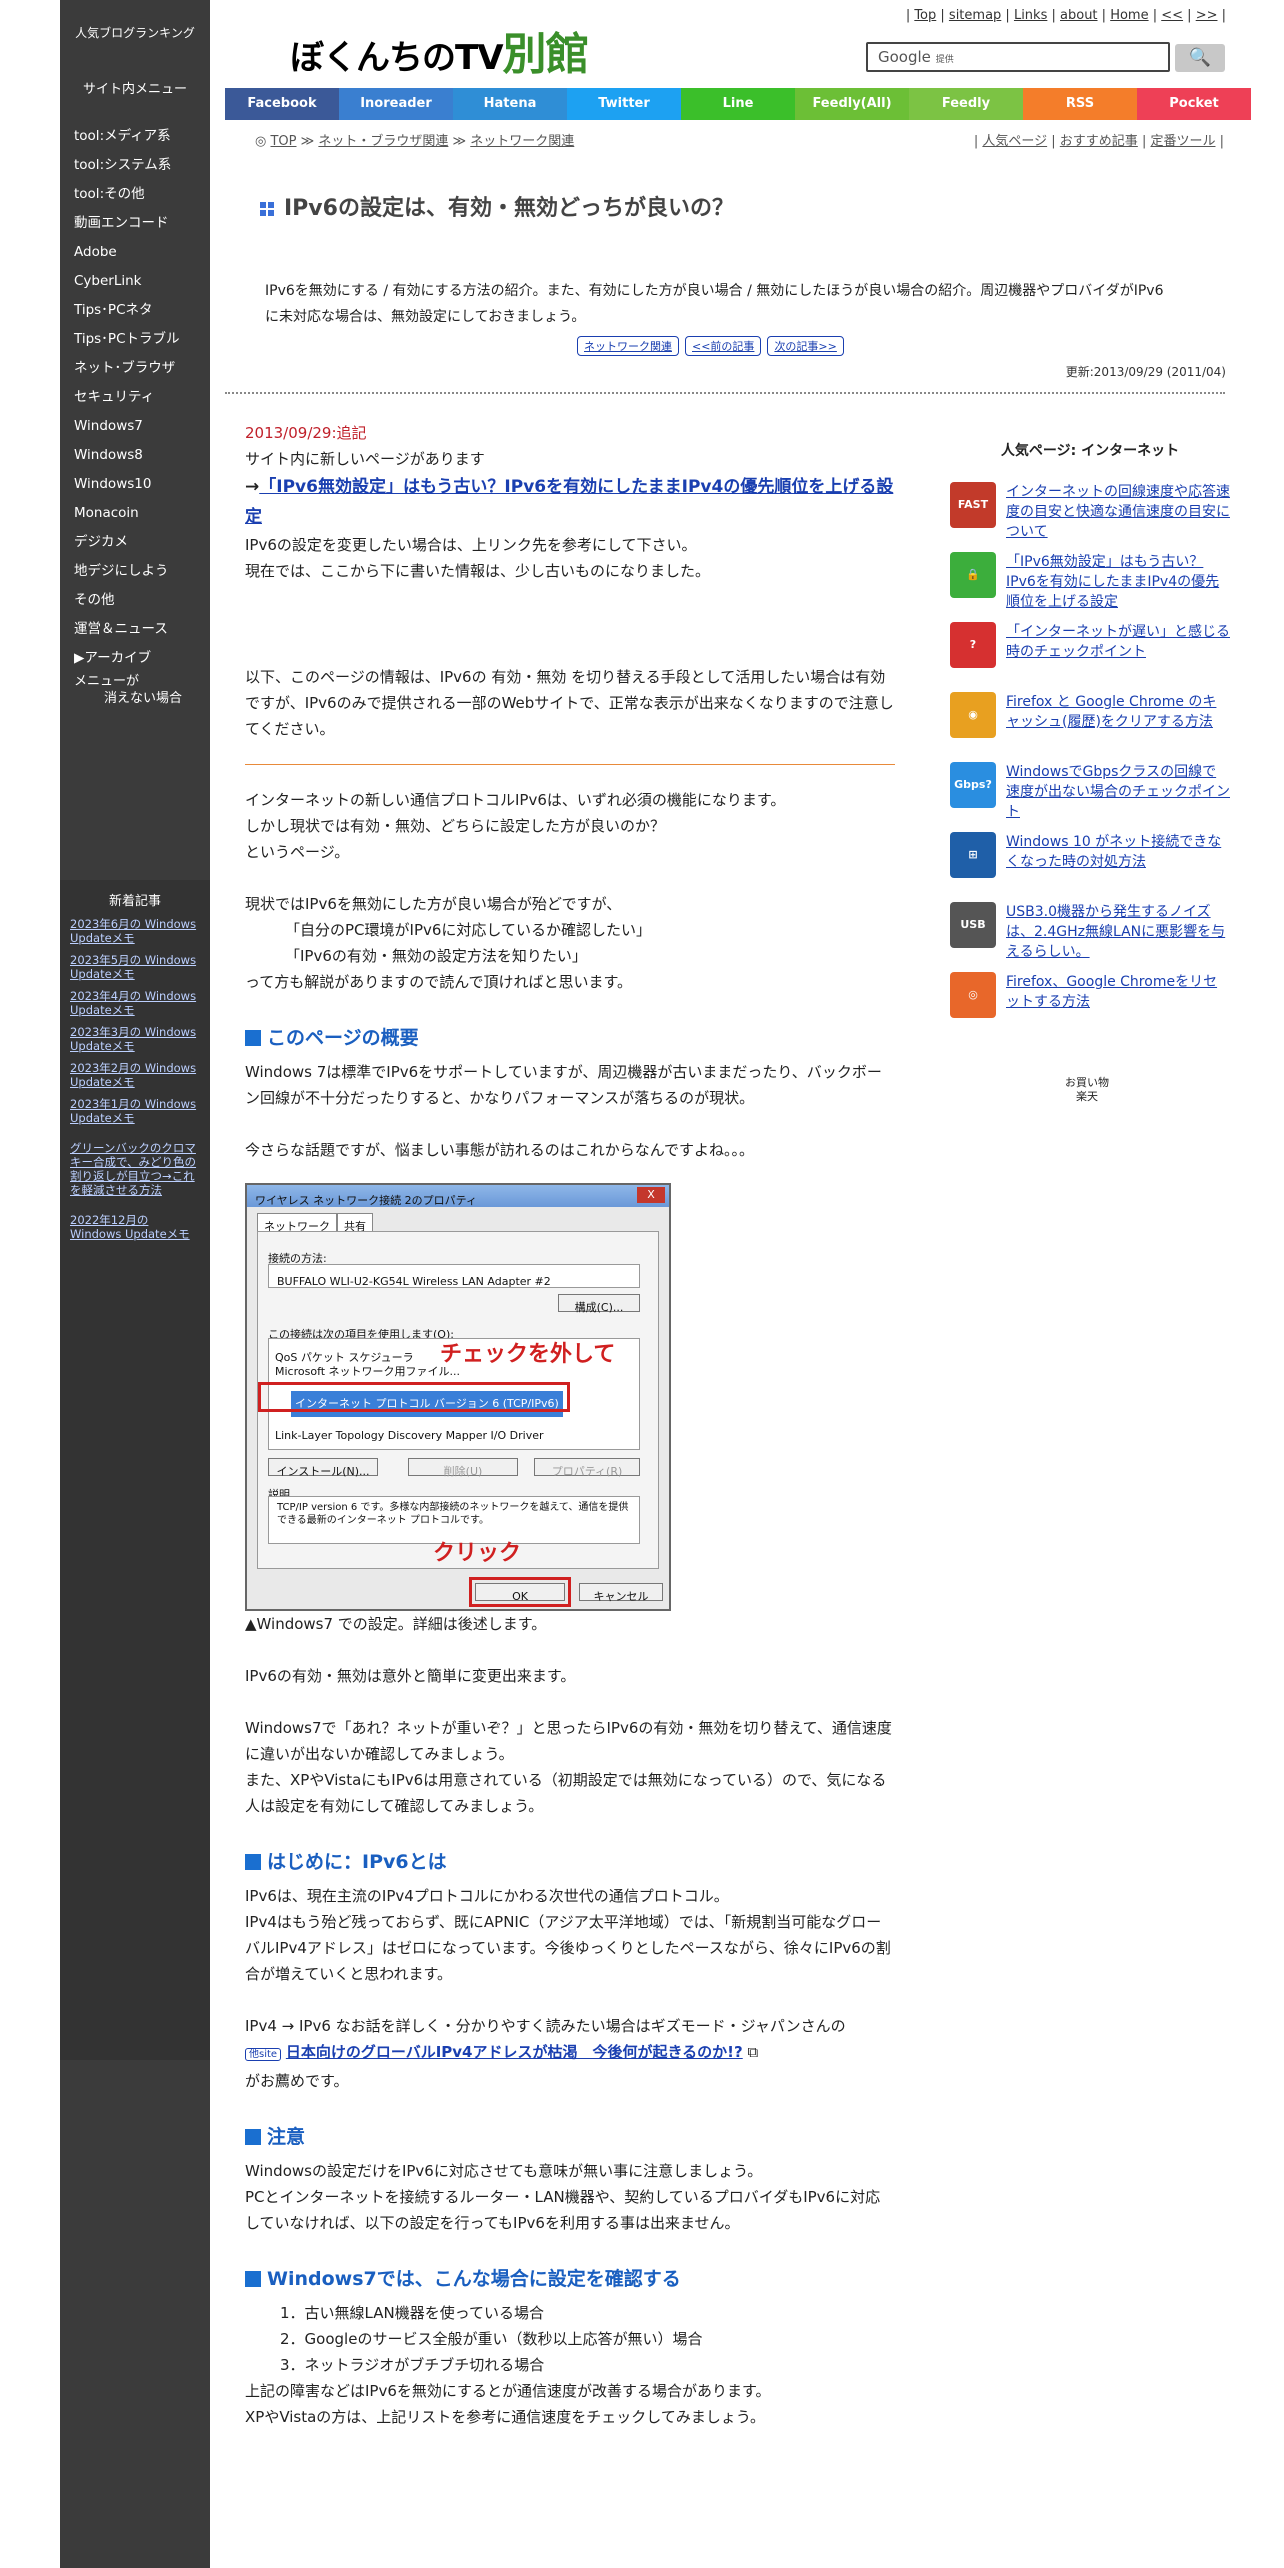 The width and height of the screenshot is (1284, 2568). I want to click on crumb-network: ネットワーク関連, so click(522, 141).